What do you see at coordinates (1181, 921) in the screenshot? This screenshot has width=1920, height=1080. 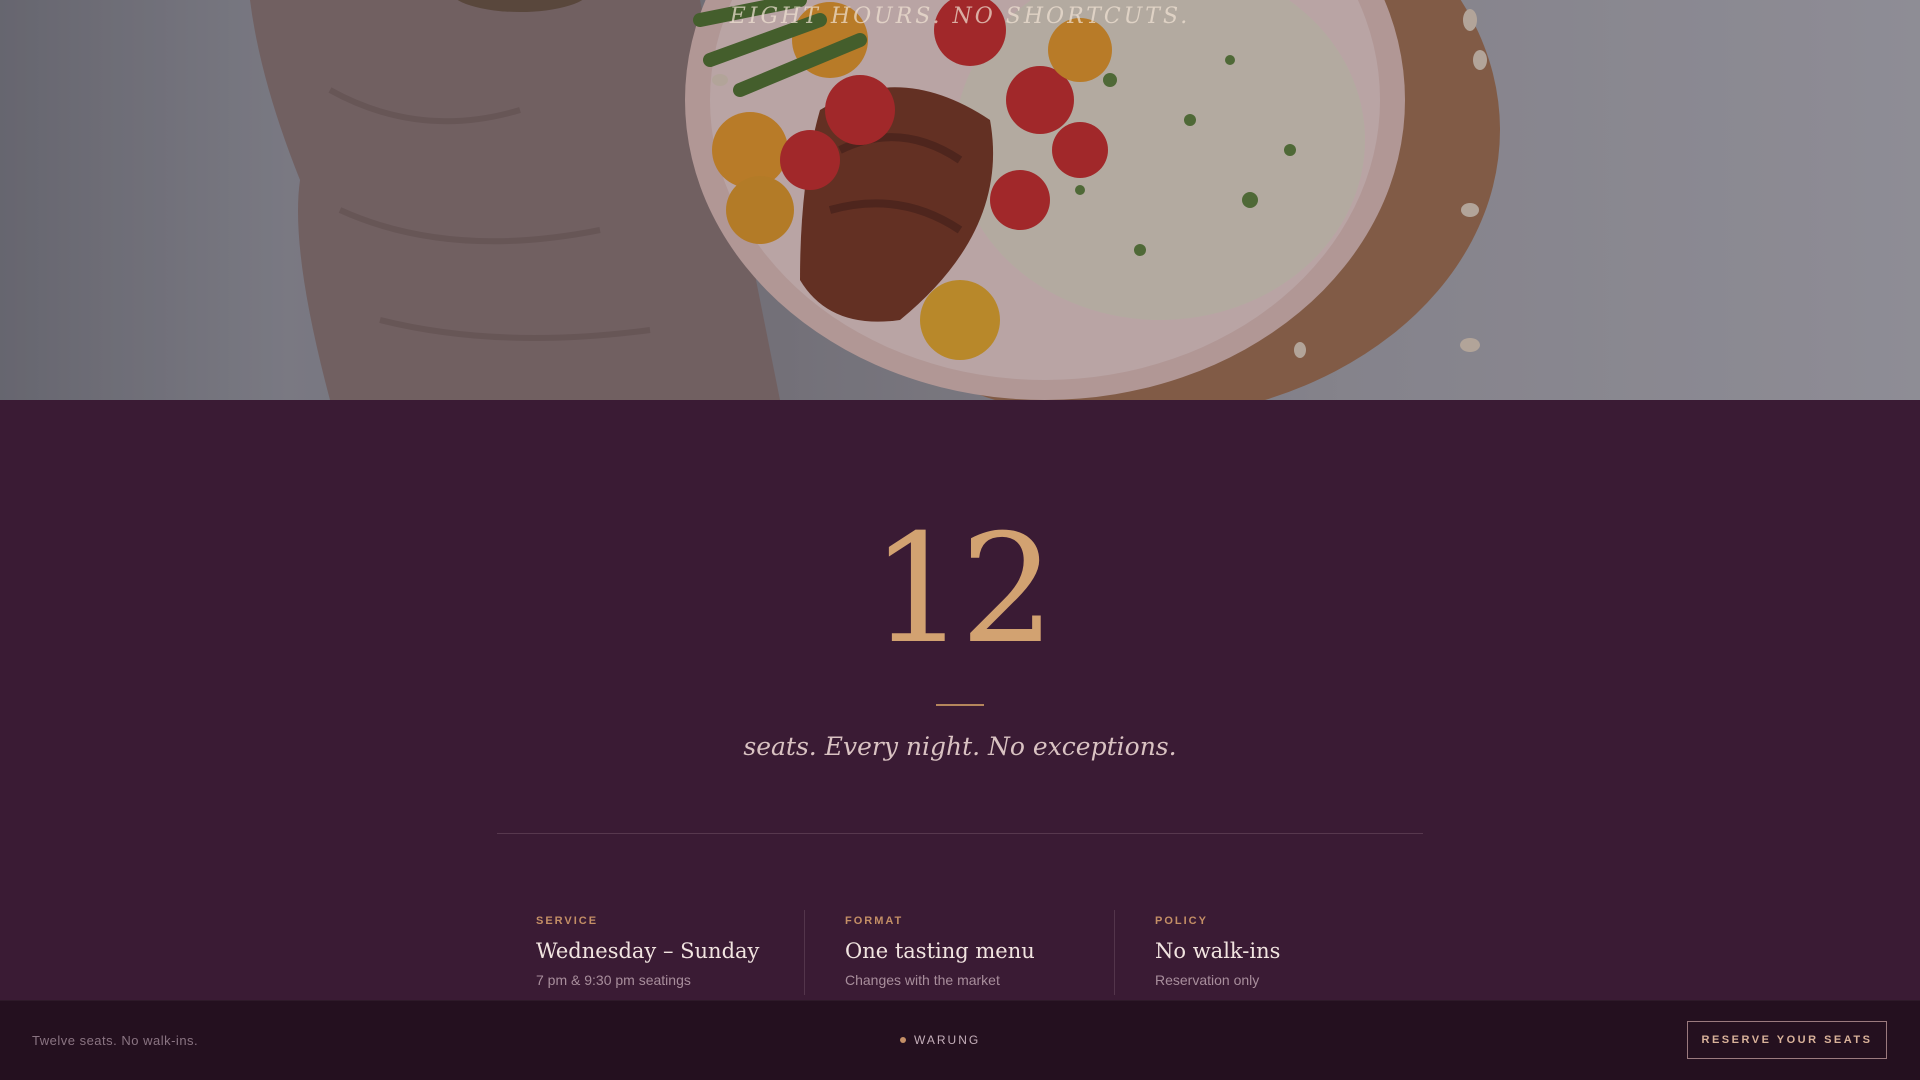 I see `info-label: POLICY` at bounding box center [1181, 921].